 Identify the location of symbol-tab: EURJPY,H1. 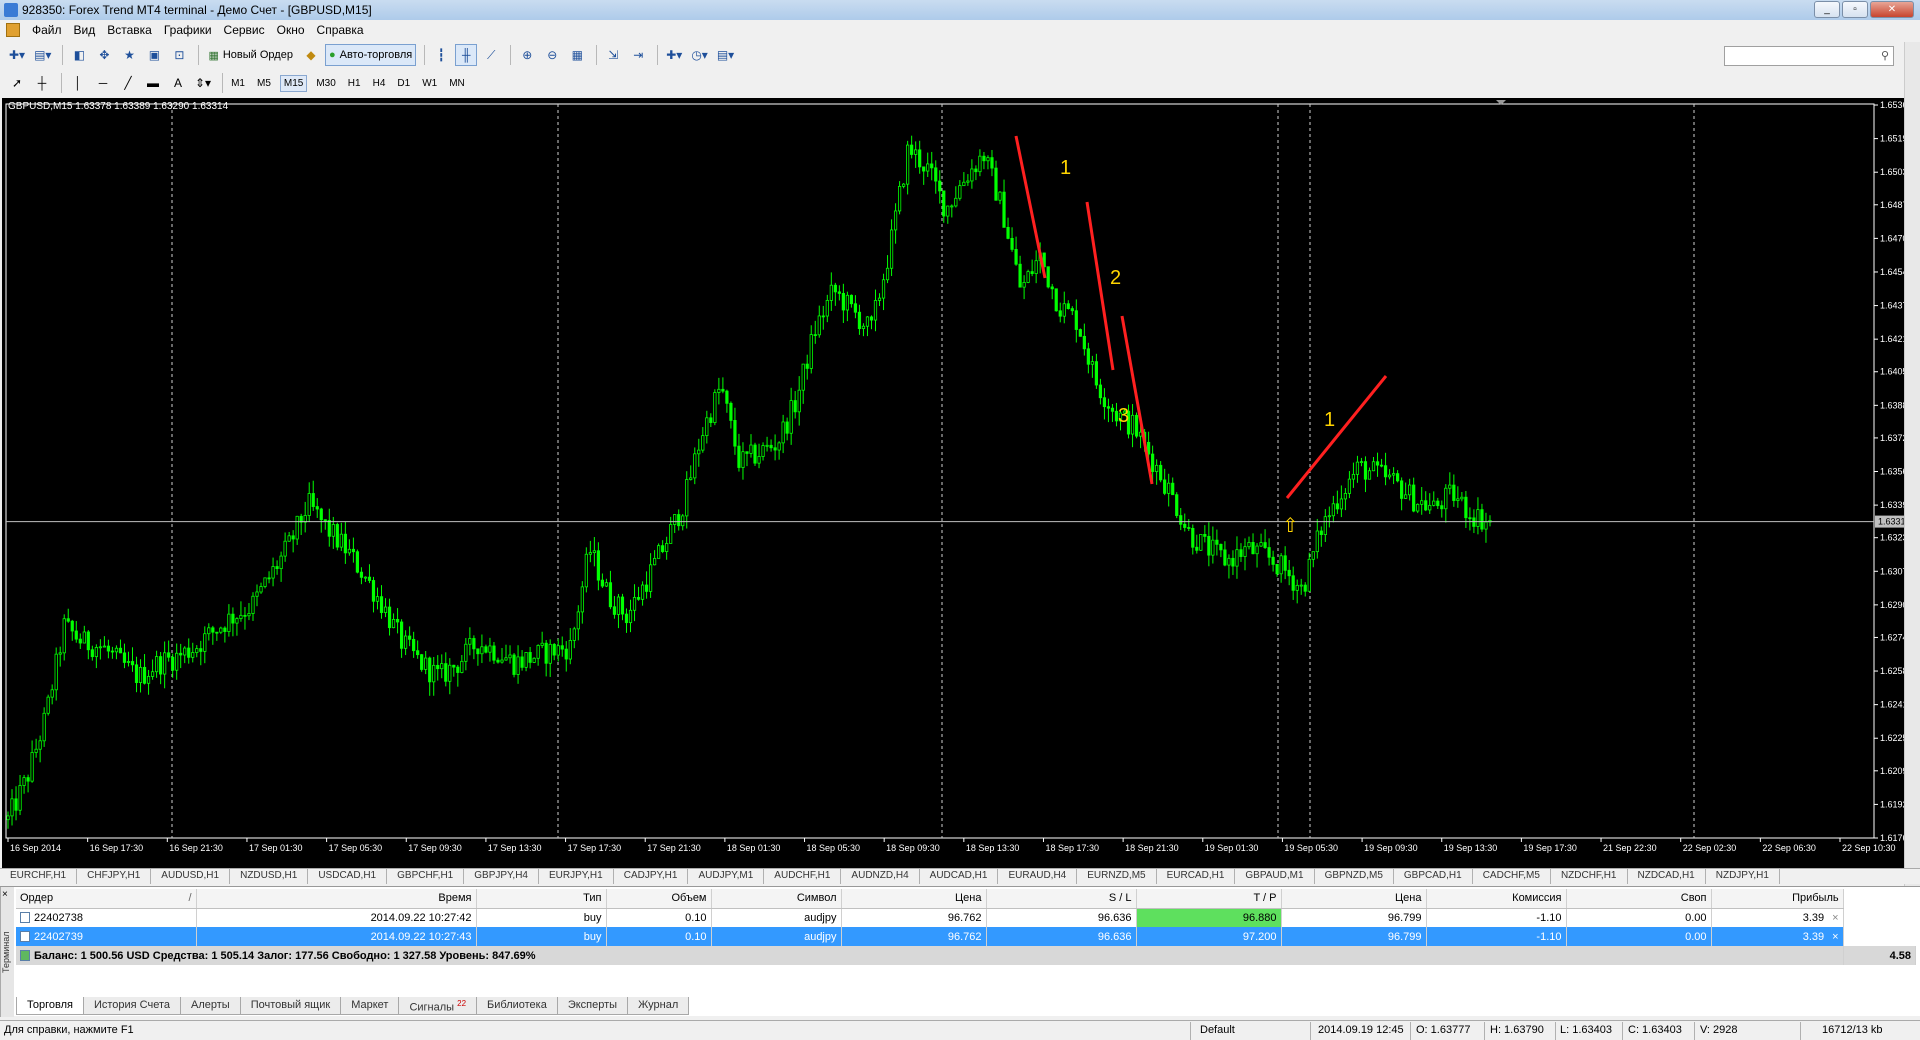
(576, 876).